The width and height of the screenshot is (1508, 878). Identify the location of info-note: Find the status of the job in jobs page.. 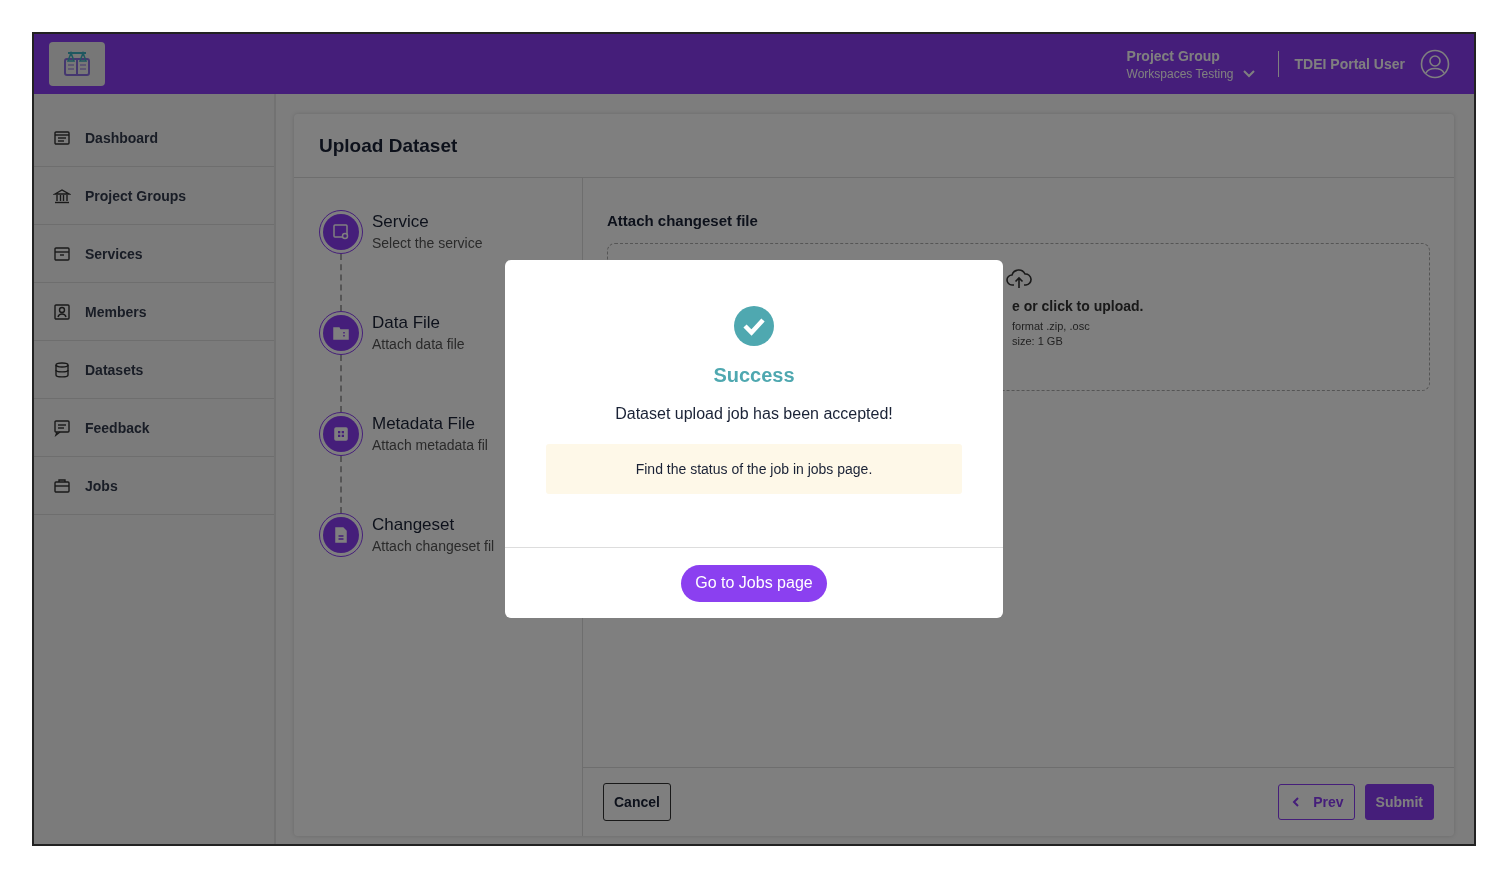
(754, 469).